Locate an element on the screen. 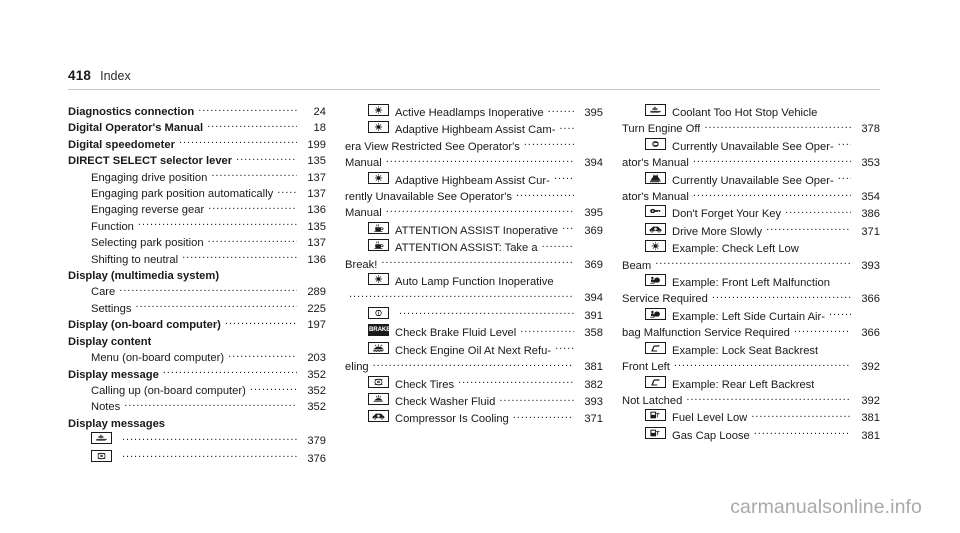 Image resolution: width=960 pixels, height=533 pixels. entry-label: rently Unavailable See Operator's is located at coordinates (428, 197).